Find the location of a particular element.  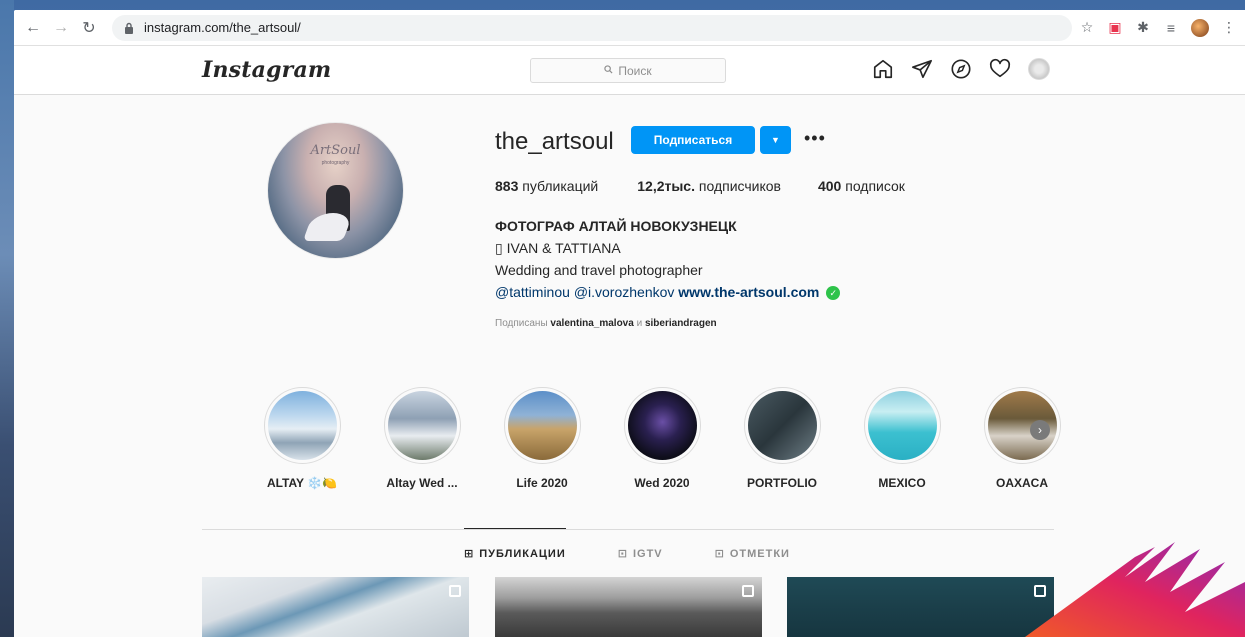

back-arrow-icon: ← is located at coordinates (33, 28).